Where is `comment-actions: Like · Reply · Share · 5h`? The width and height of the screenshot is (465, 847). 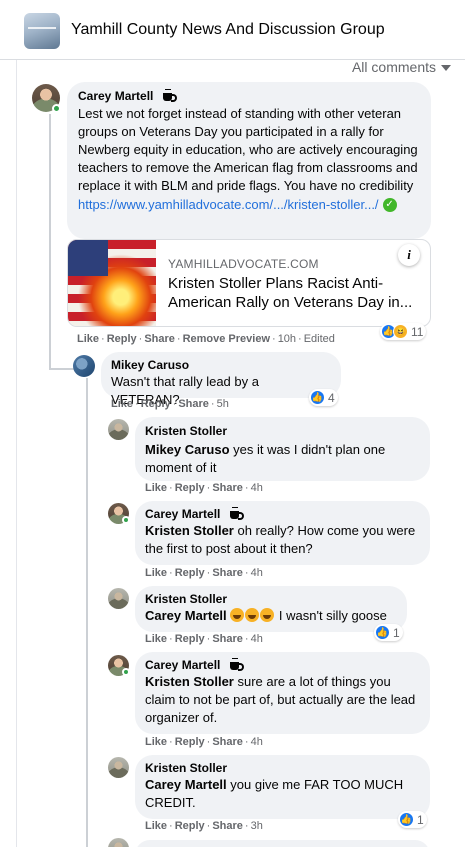
comment-actions: Like · Reply · Share · 5h is located at coordinates (170, 404).